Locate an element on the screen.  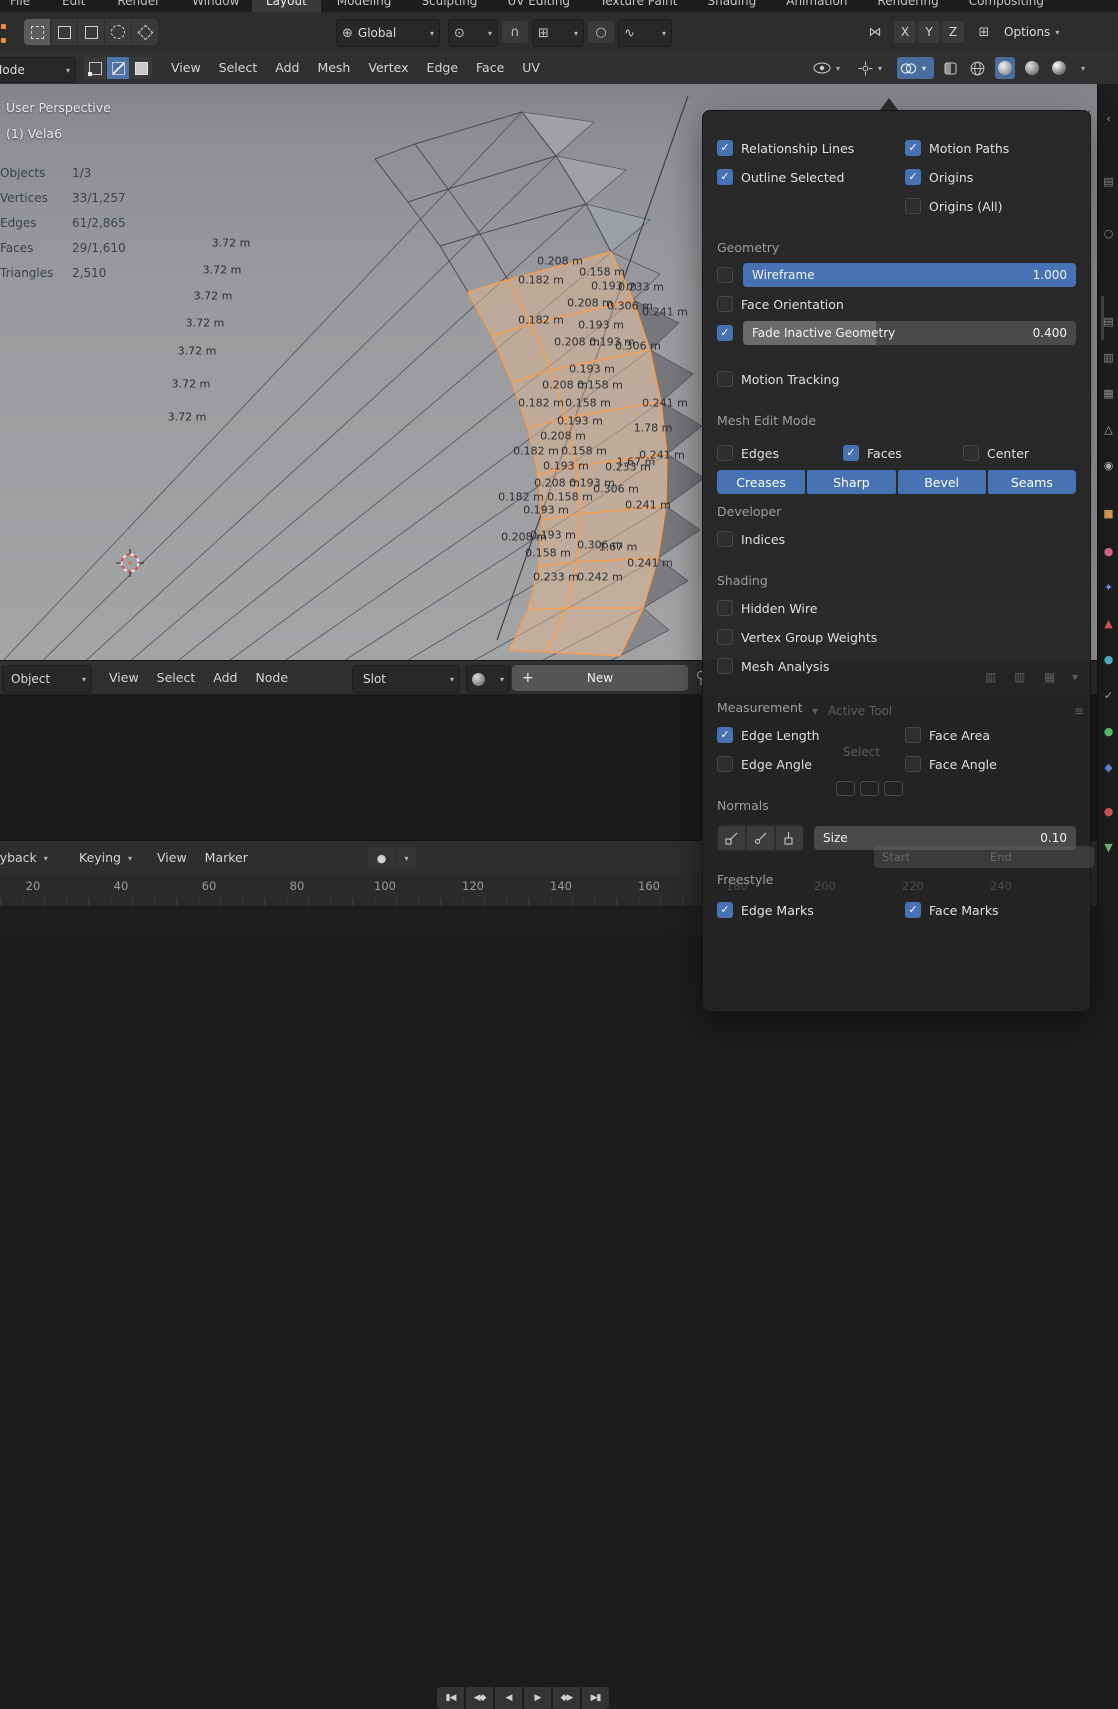
bevel-button: Bevel is located at coordinates (941, 482).